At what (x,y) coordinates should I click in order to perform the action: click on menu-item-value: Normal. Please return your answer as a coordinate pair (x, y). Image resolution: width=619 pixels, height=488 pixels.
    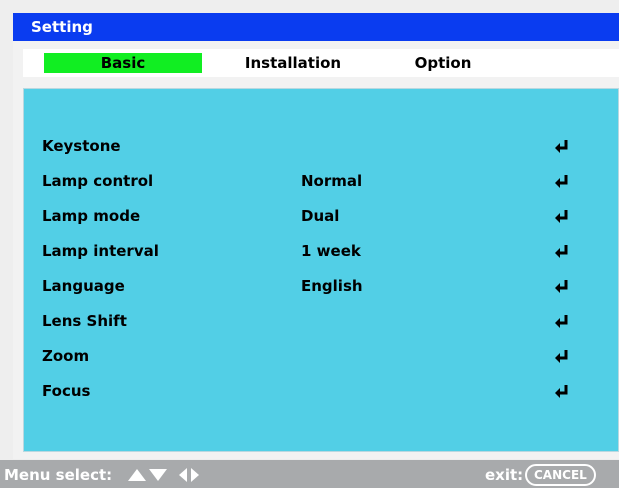
    Looking at the image, I should click on (332, 181).